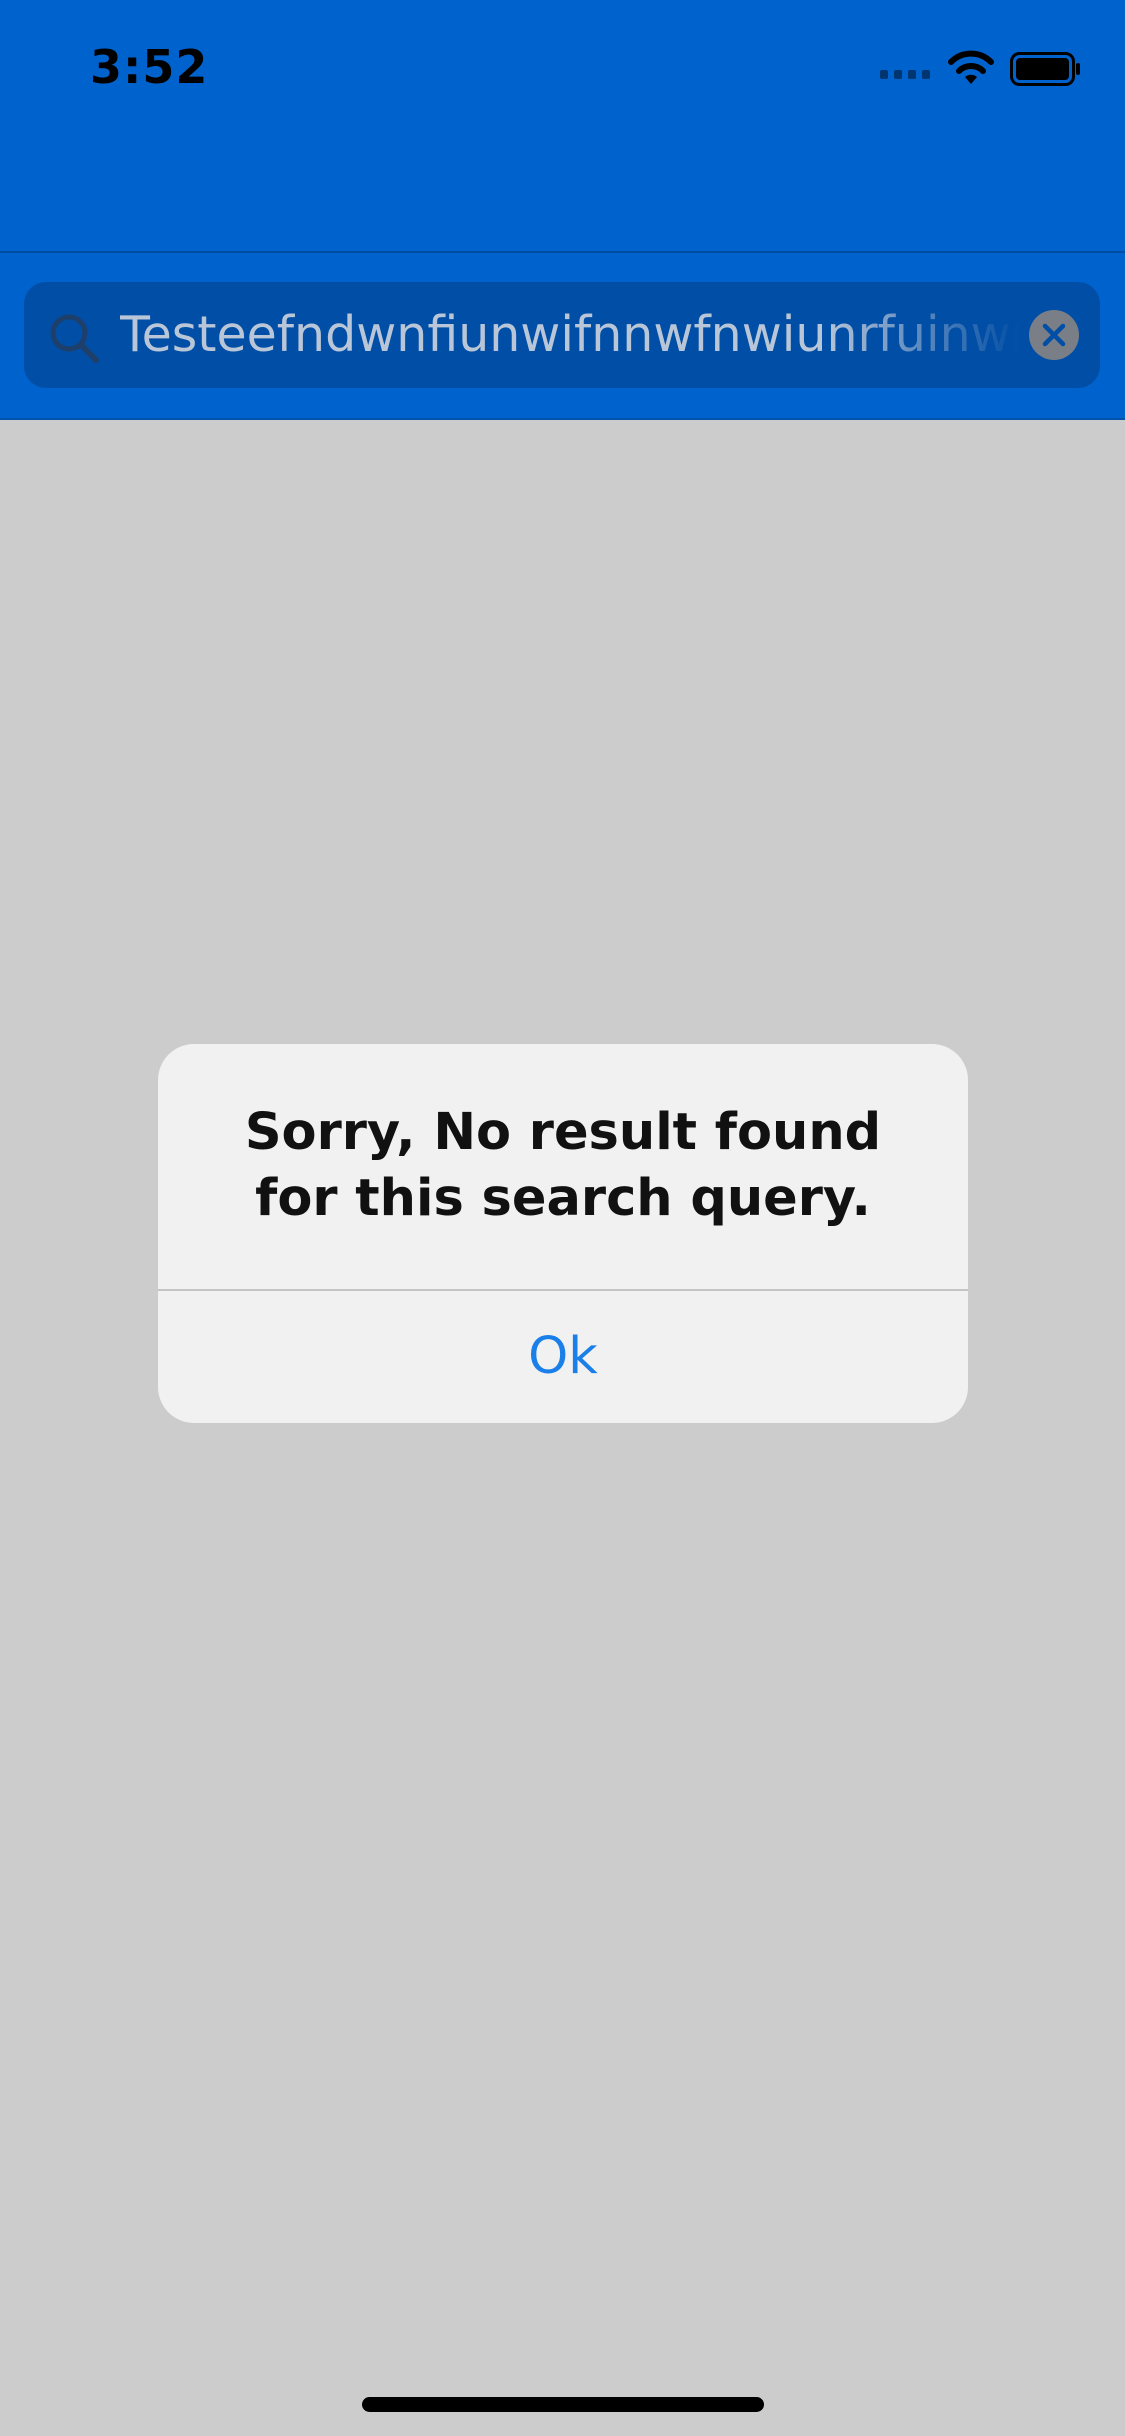 This screenshot has width=1125, height=2436. I want to click on ok-button: Ok, so click(563, 1357).